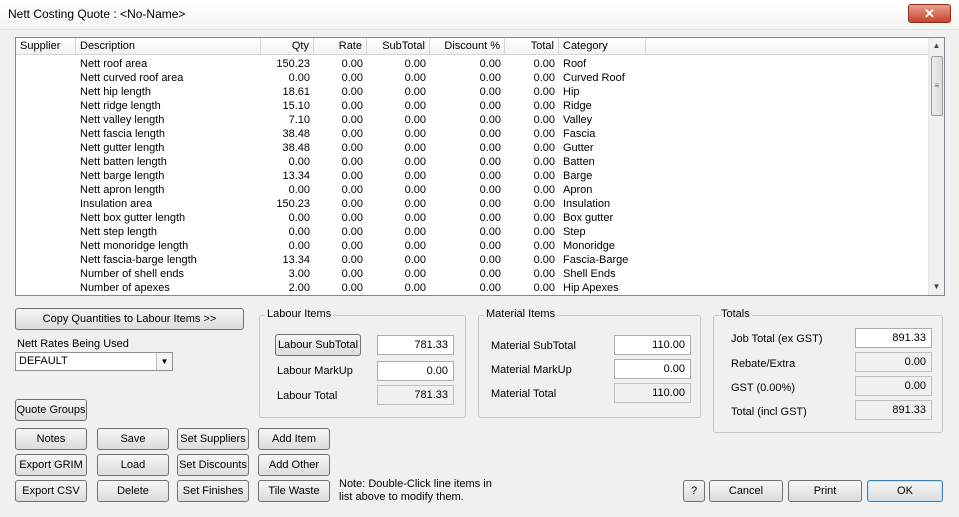  Describe the element at coordinates (472, 232) in the screenshot. I see `table-row: Nett step length 0.00 0.00 0.00 0.00 0.00 Step` at that location.